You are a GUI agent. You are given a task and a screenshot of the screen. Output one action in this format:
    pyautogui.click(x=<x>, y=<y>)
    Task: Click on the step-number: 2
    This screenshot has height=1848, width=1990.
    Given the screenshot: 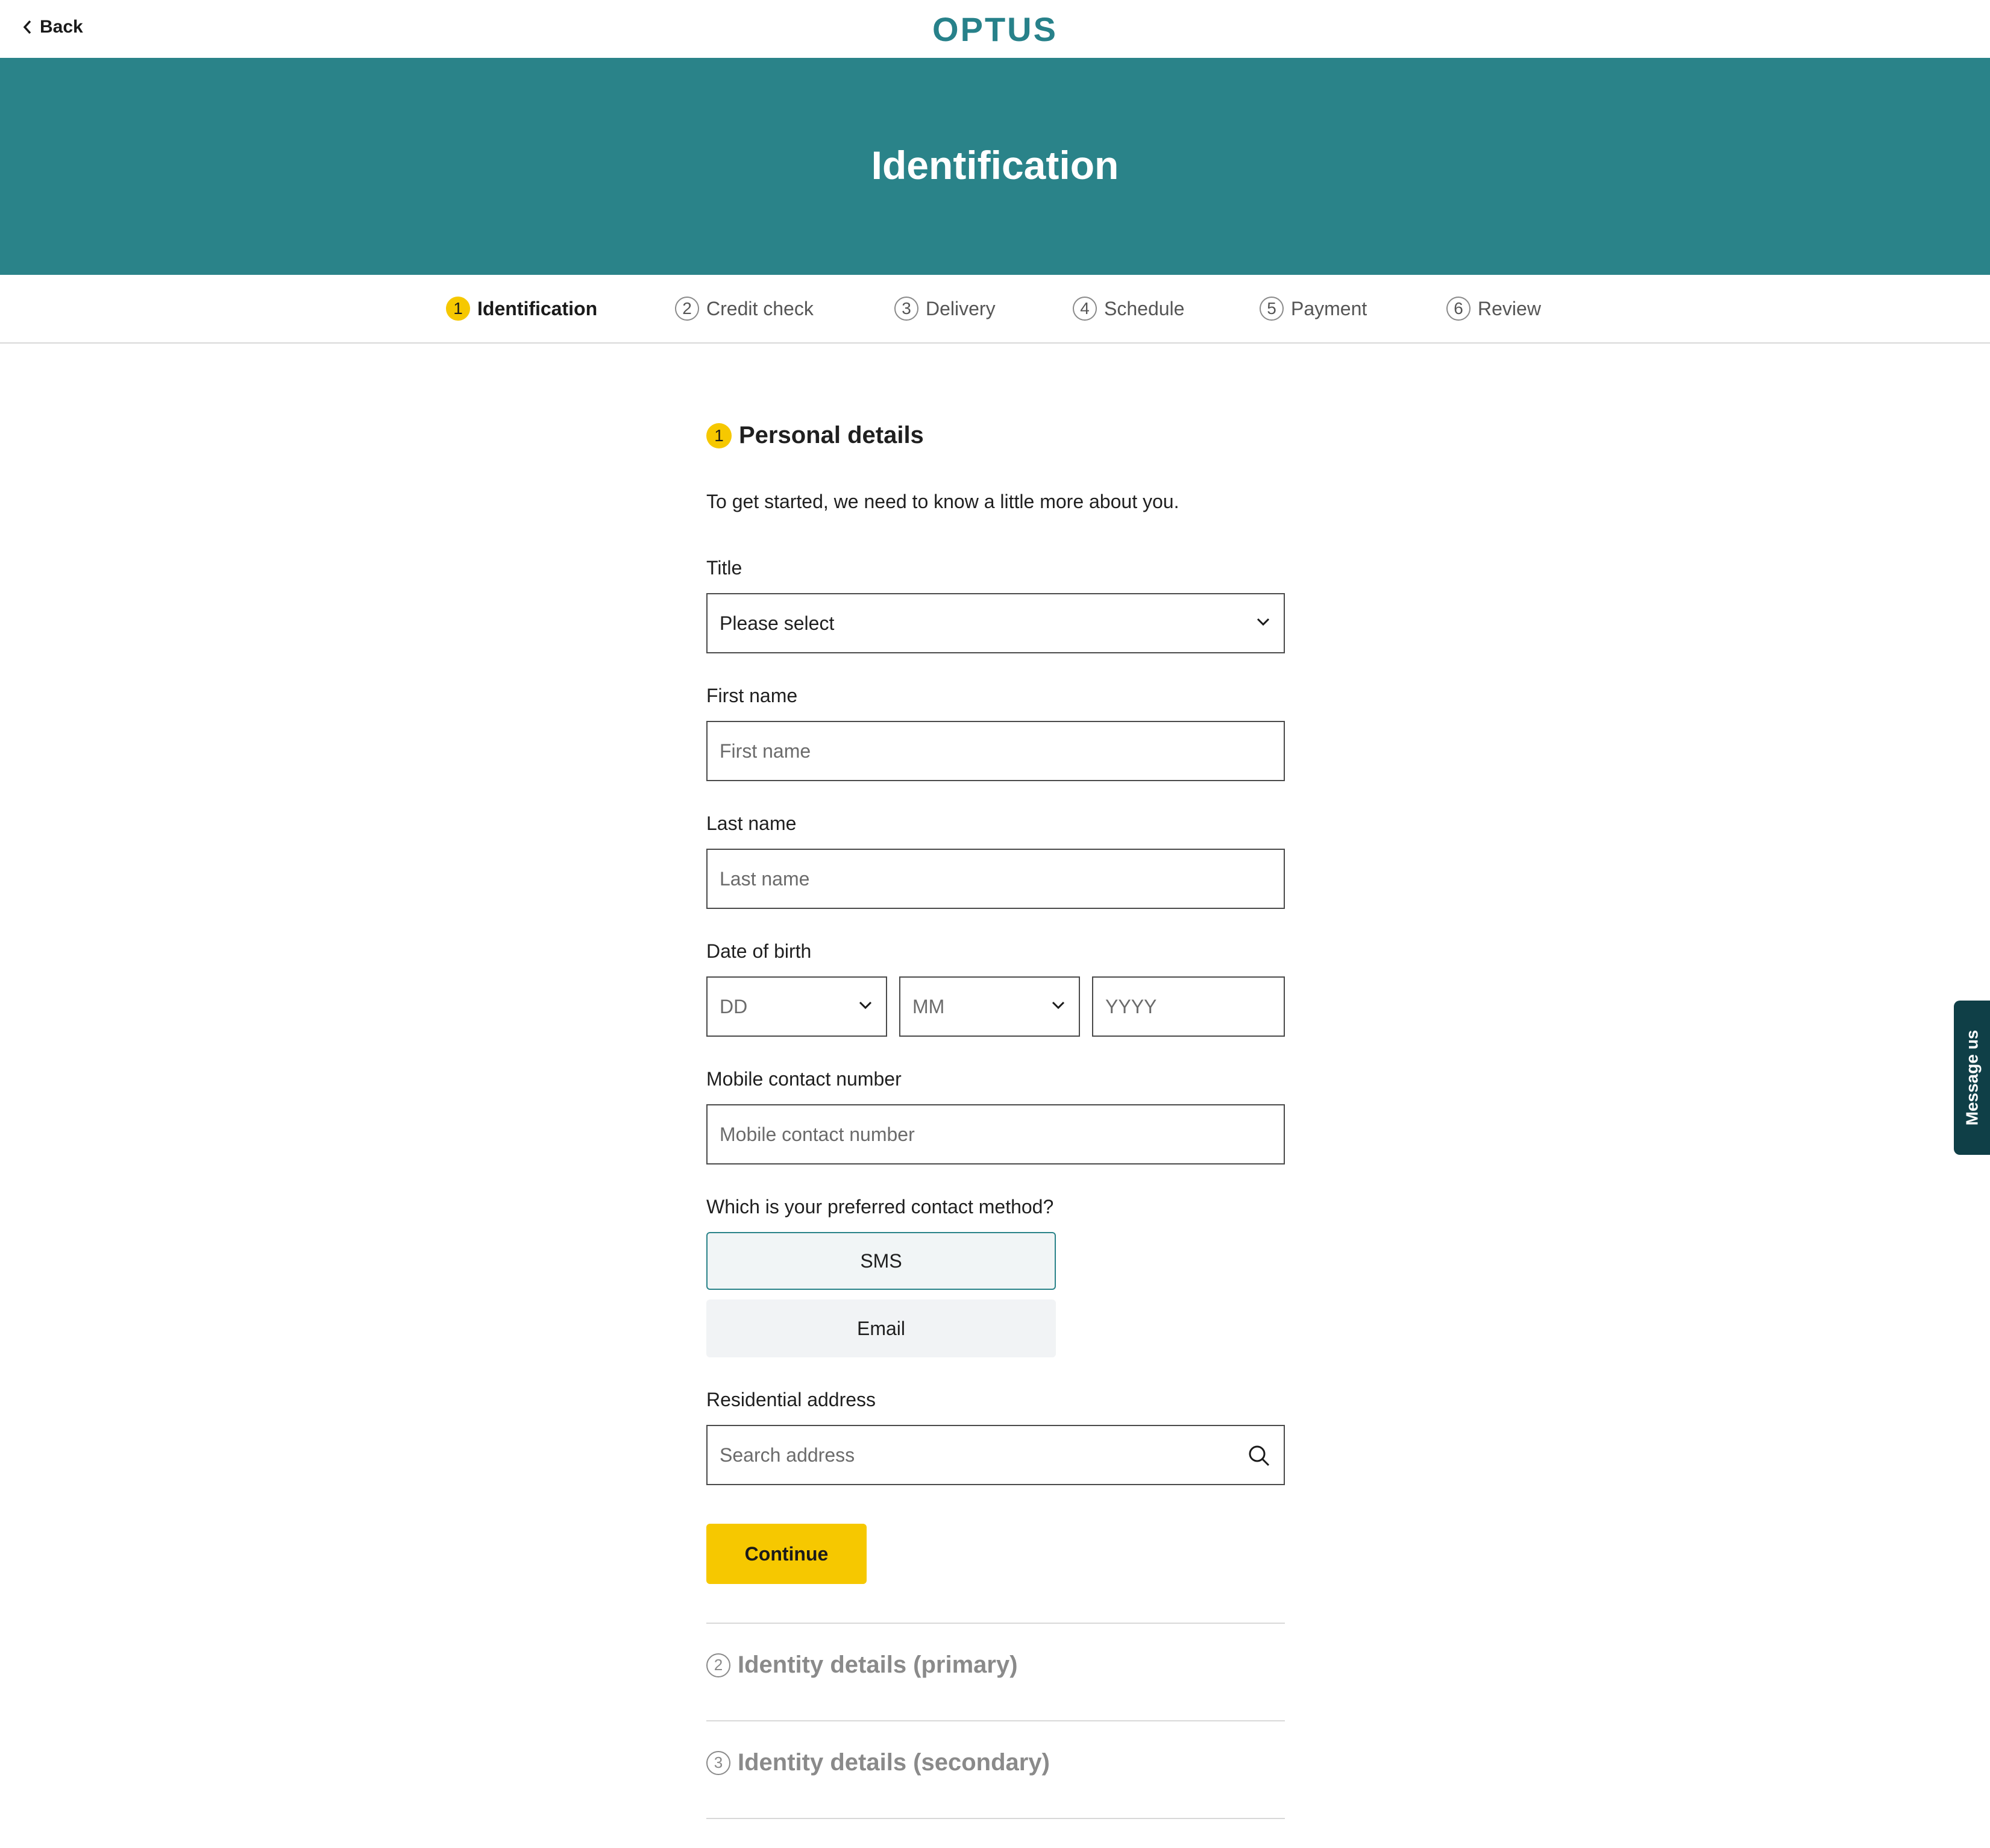 What is the action you would take?
    pyautogui.click(x=687, y=309)
    